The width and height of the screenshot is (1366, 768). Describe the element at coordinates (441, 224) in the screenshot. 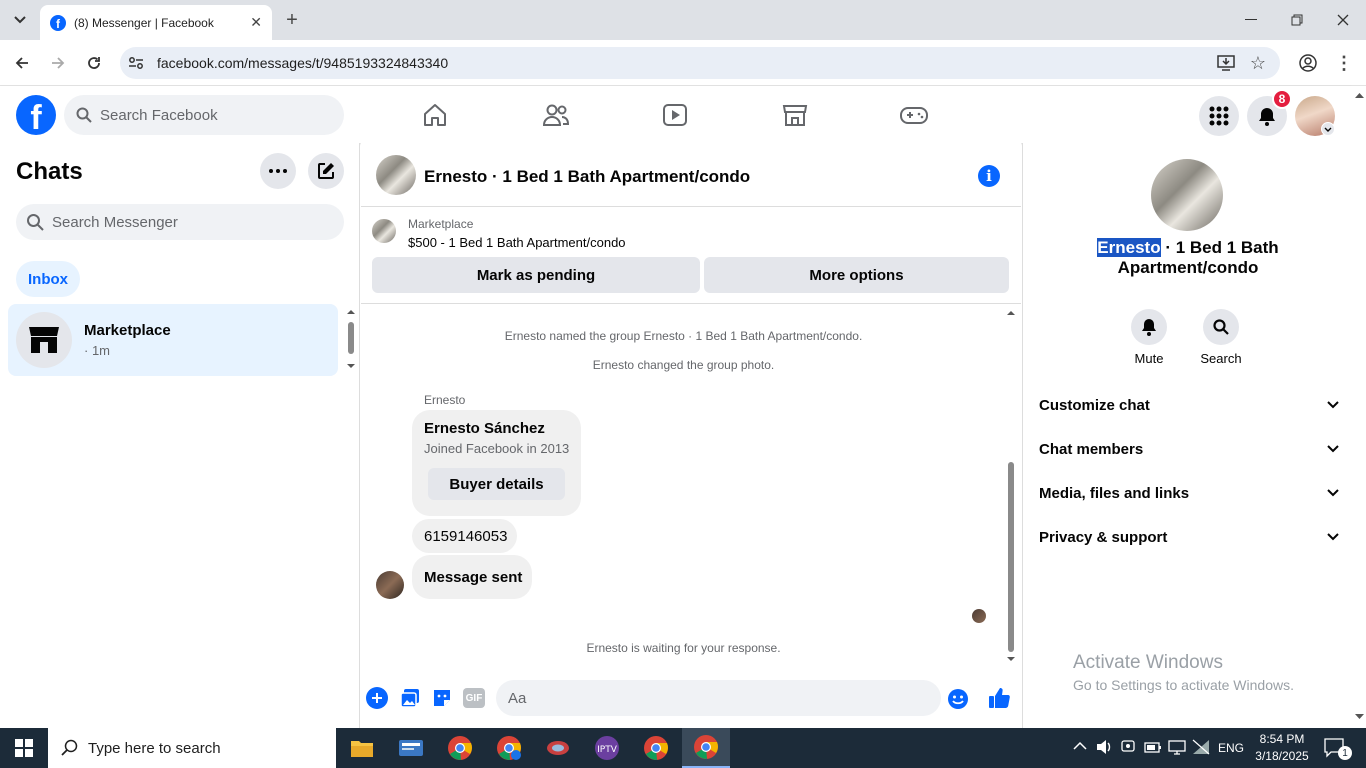

I see `marketplace-label: Marketplace` at that location.